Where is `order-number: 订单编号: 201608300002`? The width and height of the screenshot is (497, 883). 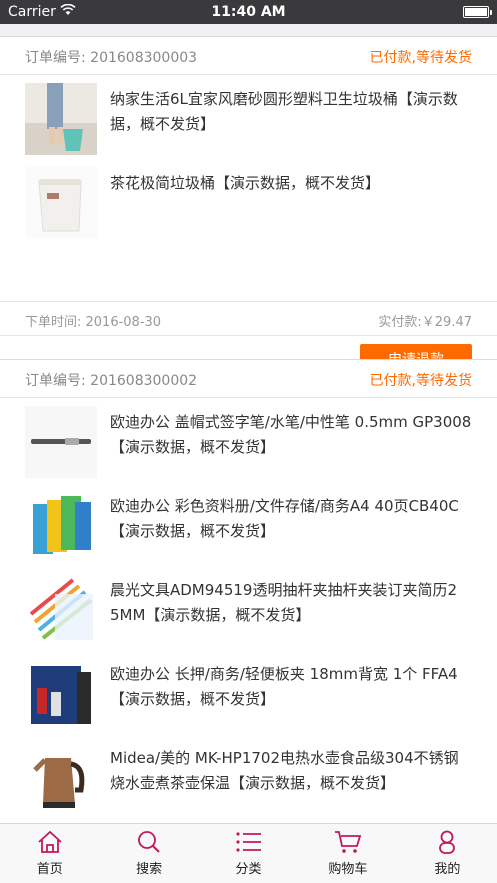
order-number: 订单编号: 201608300002 is located at coordinates (111, 381).